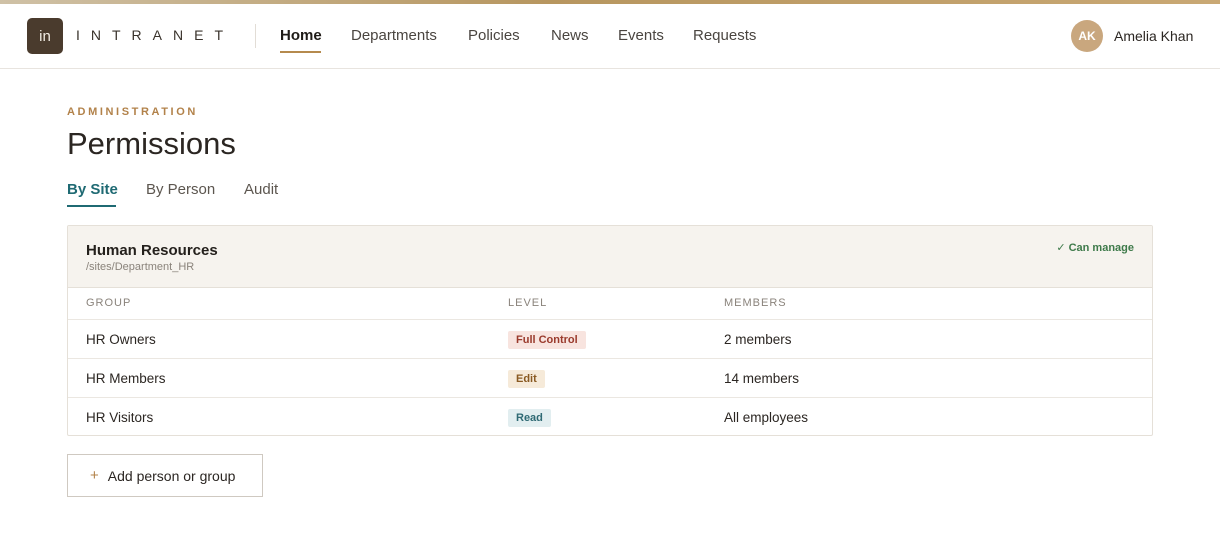  What do you see at coordinates (92, 189) in the screenshot?
I see `tab-by-site: By Site` at bounding box center [92, 189].